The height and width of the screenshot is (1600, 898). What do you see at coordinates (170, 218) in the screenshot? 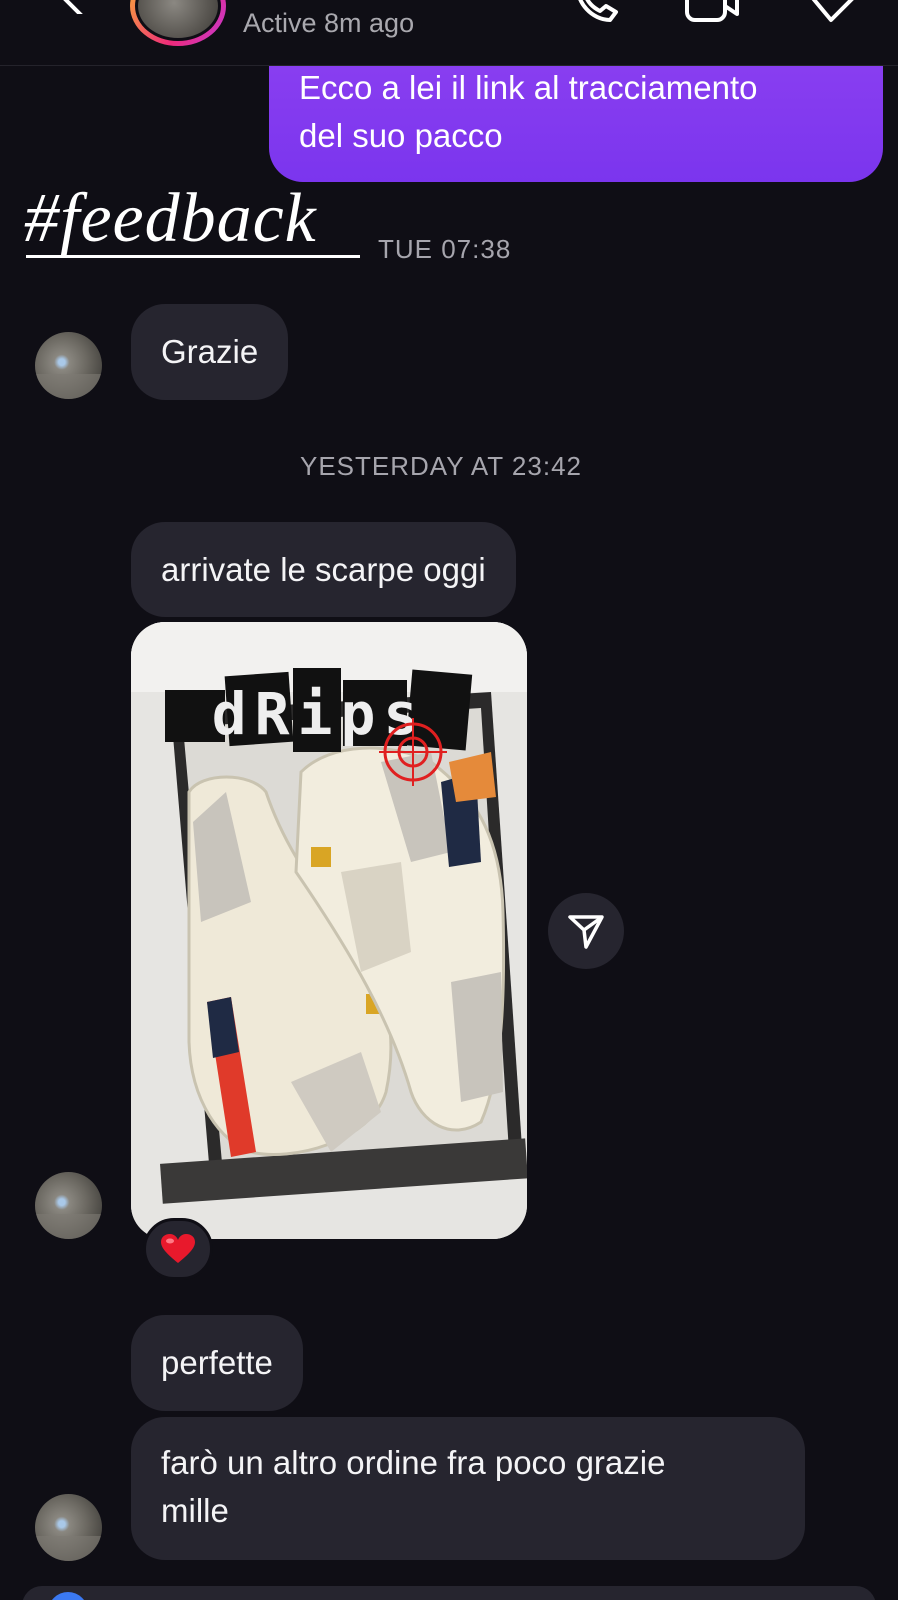
I see `sticker-text: #feedback` at bounding box center [170, 218].